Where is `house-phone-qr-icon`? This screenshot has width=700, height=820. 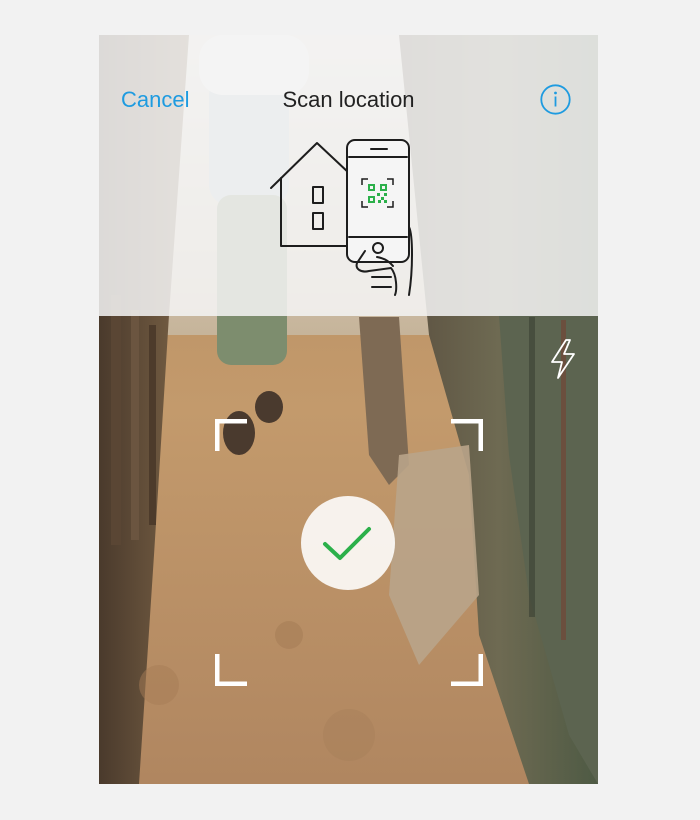
house-phone-qr-icon is located at coordinates (341, 217).